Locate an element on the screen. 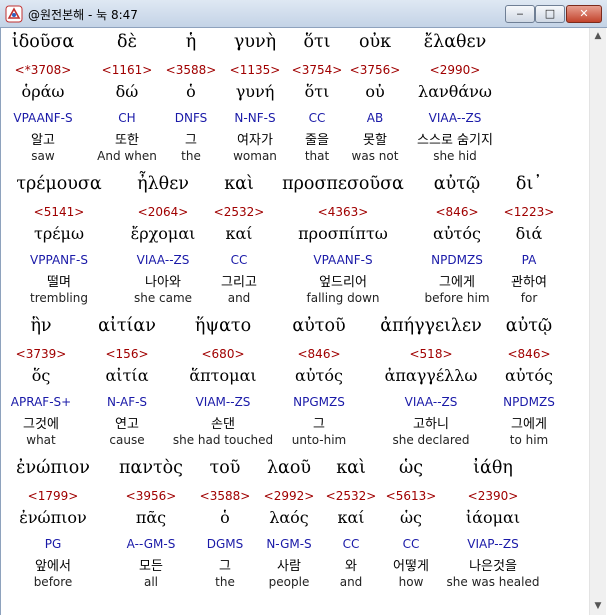 This screenshot has height=615, width=607. parsing-code: NPGMZS is located at coordinates (319, 402).